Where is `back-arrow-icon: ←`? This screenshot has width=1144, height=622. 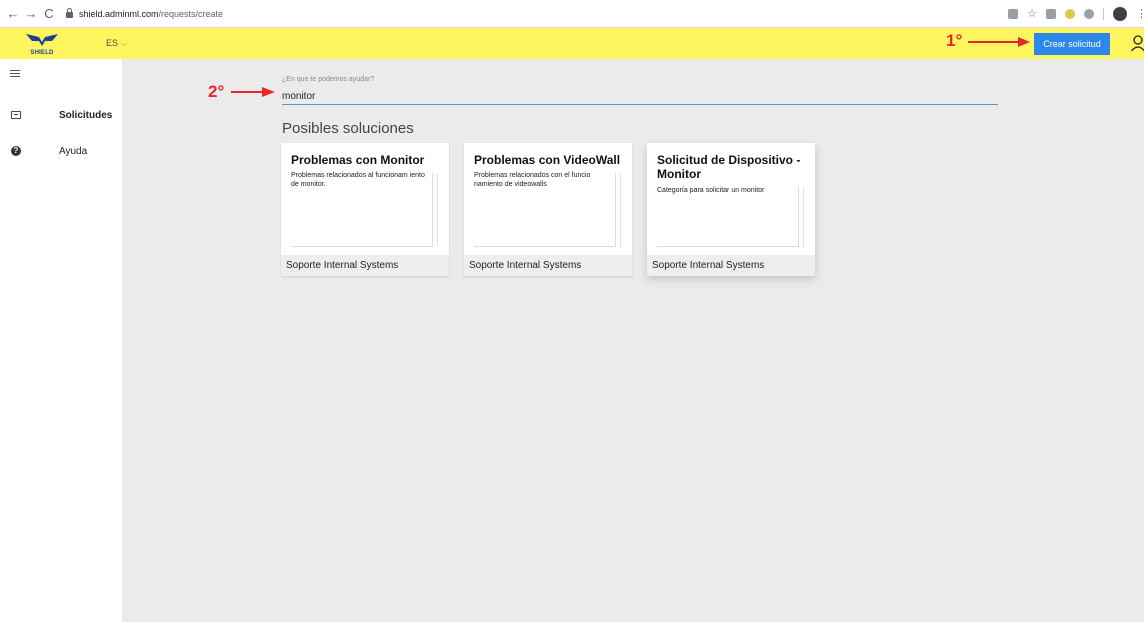
back-arrow-icon: ← is located at coordinates (13, 13).